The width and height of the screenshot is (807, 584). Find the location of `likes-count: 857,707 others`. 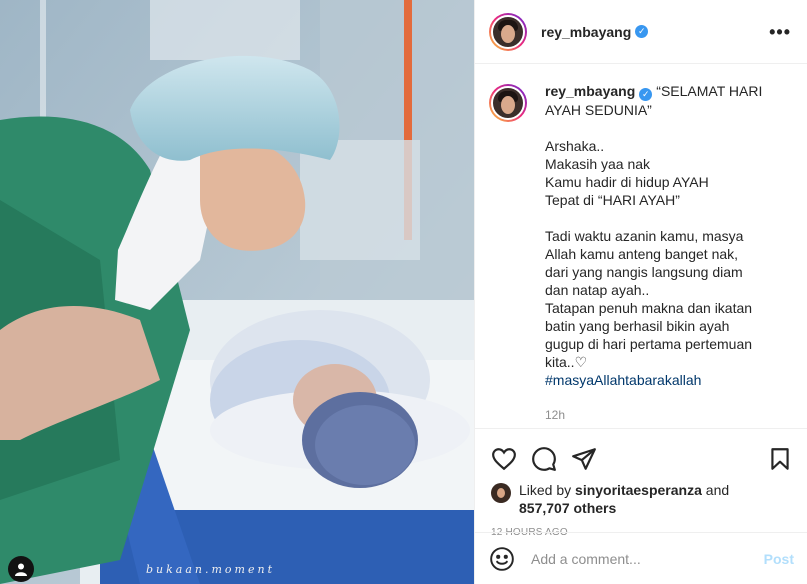

likes-count: 857,707 others is located at coordinates (567, 508).